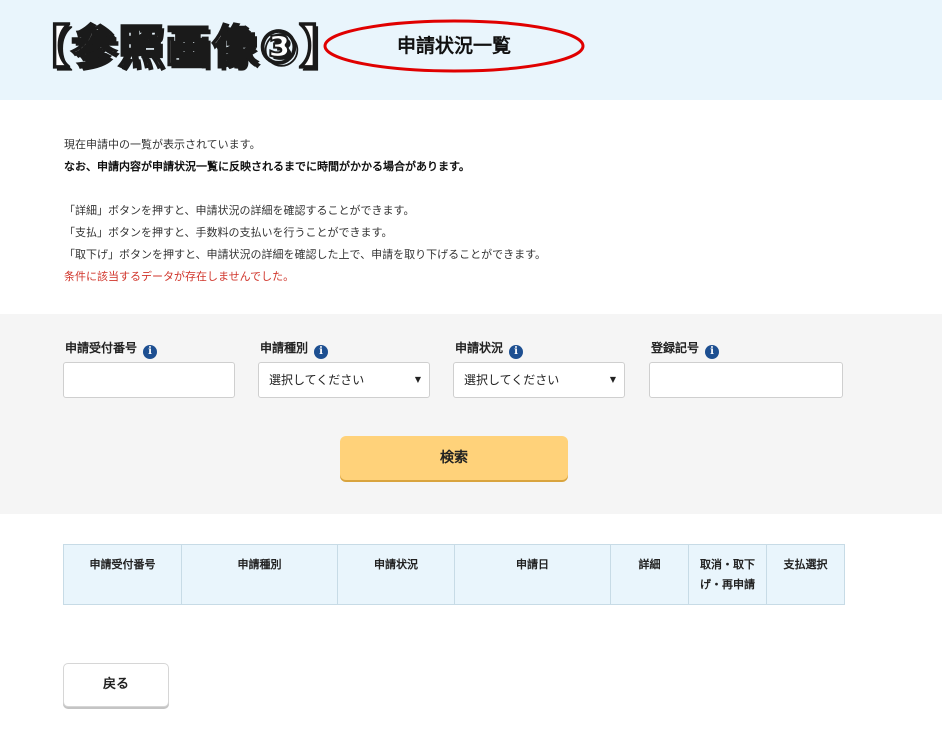  What do you see at coordinates (396, 574) in the screenshot?
I see `column-application-status: 申請状況` at bounding box center [396, 574].